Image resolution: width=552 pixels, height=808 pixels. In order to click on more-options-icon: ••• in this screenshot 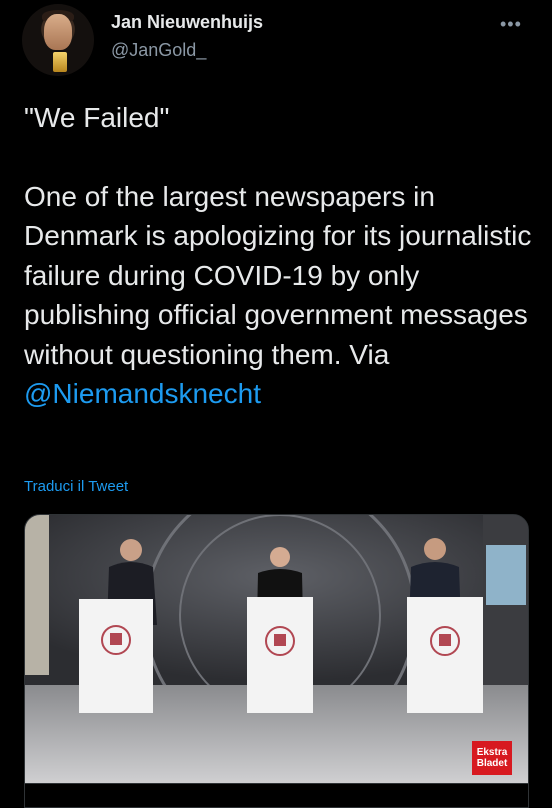, I will do `click(511, 24)`.